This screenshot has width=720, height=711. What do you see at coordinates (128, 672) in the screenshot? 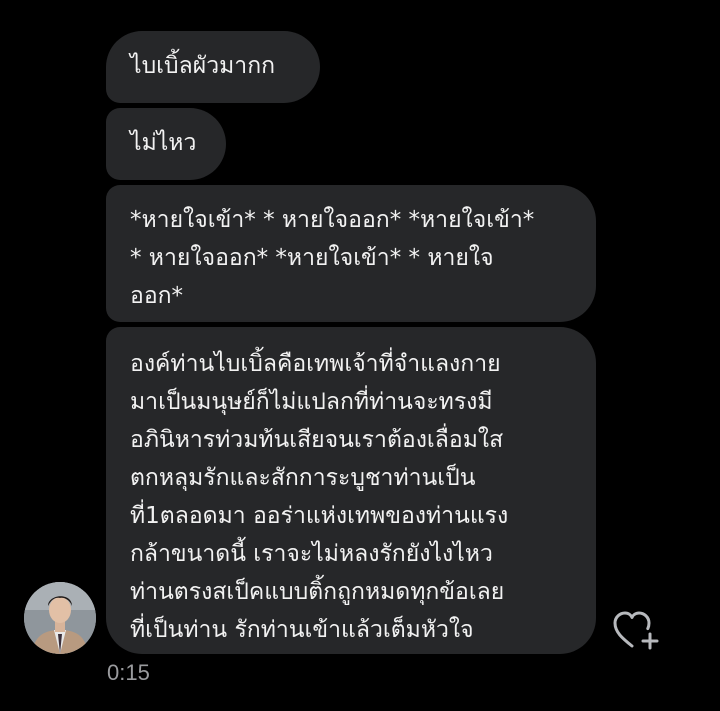
I see `message-timestamp: 0:15` at bounding box center [128, 672].